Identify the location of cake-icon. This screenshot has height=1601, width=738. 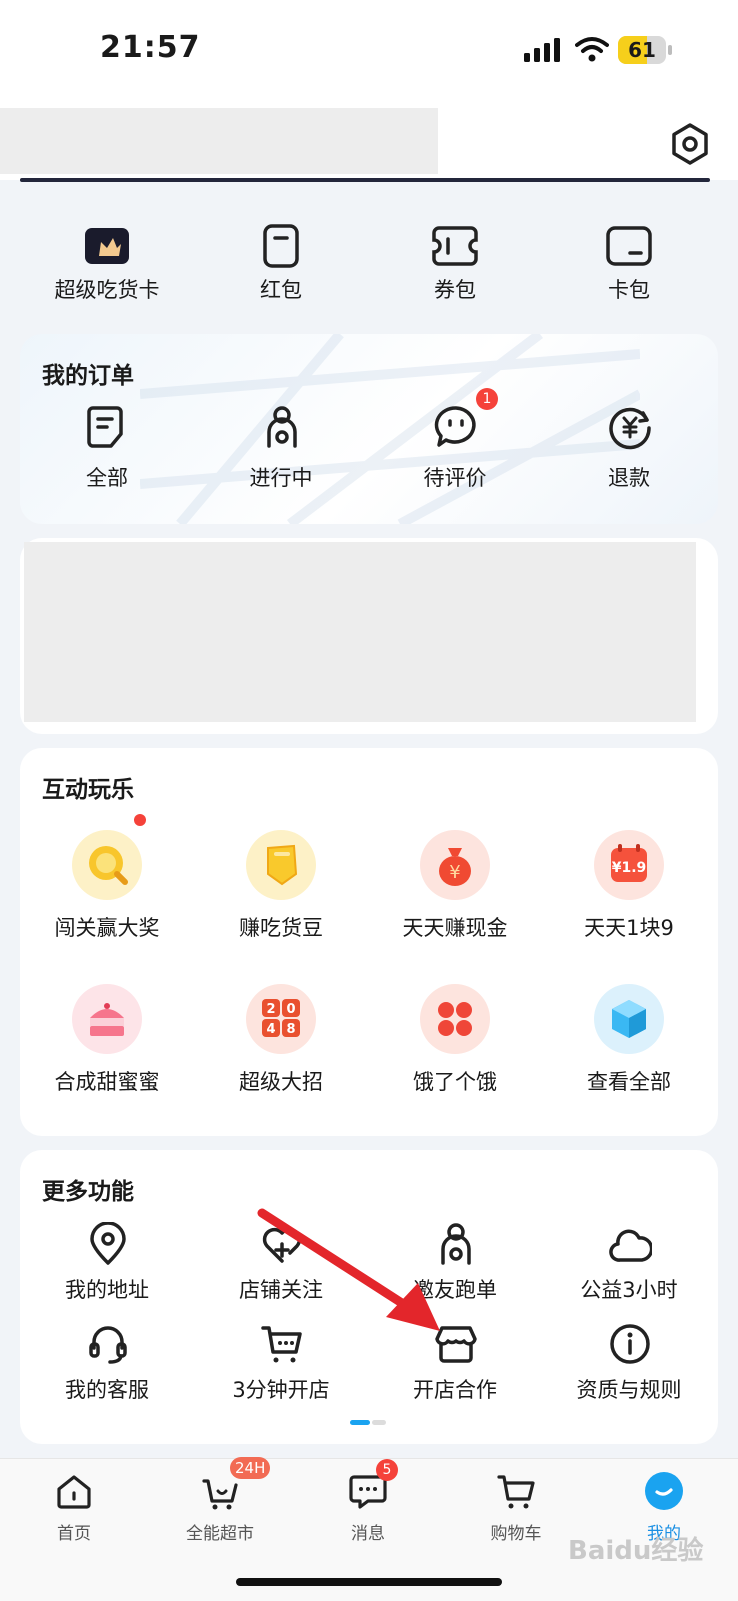
(107, 1019).